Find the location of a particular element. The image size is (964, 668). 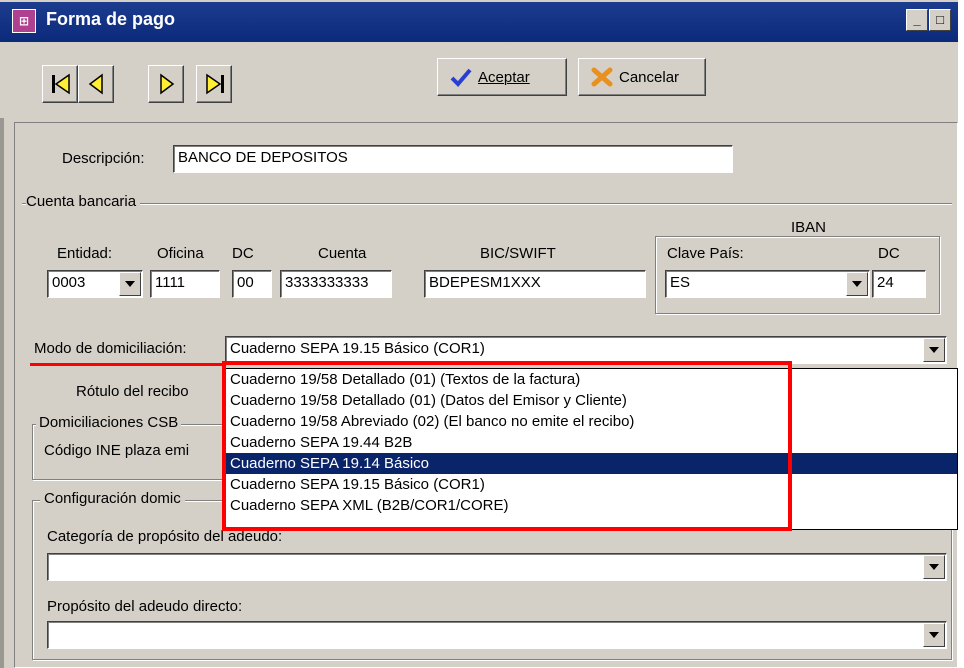

cuenta-group-line is located at coordinates (487, 203).